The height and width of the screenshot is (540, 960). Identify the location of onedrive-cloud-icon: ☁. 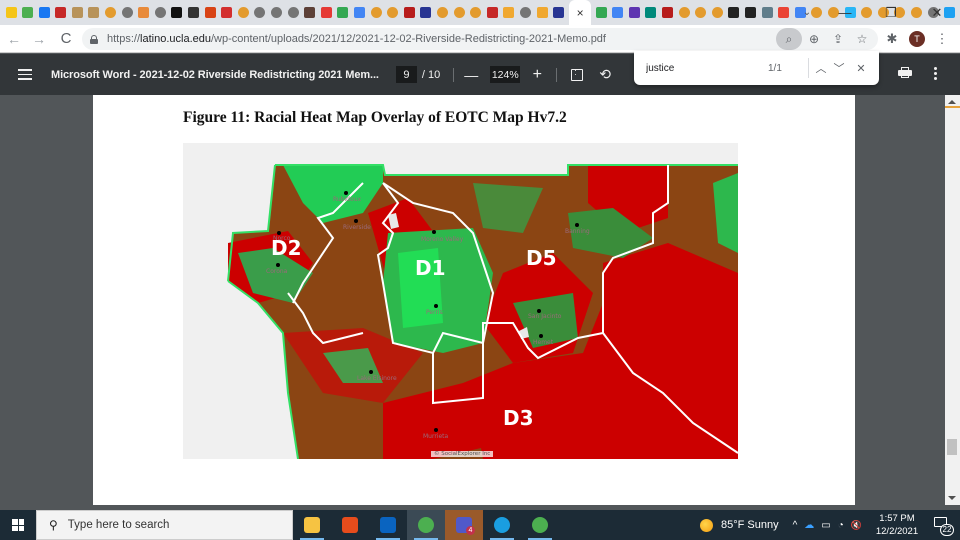
(809, 525).